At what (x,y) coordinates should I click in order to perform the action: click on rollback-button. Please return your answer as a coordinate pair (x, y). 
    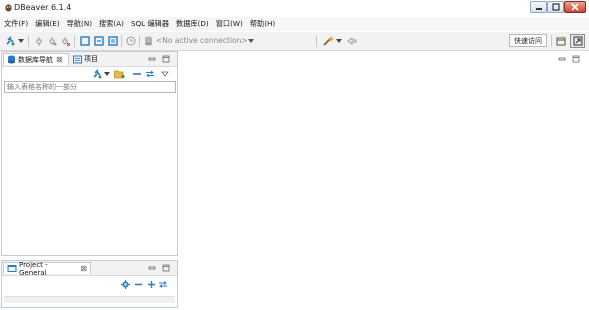
    Looking at the image, I should click on (98, 41).